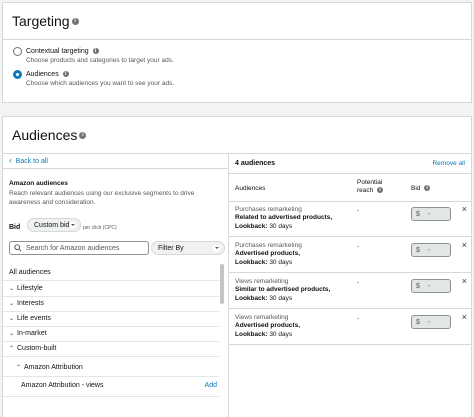  Describe the element at coordinates (350, 164) in the screenshot. I see `selected-header: 4 audiences Remove all` at that location.